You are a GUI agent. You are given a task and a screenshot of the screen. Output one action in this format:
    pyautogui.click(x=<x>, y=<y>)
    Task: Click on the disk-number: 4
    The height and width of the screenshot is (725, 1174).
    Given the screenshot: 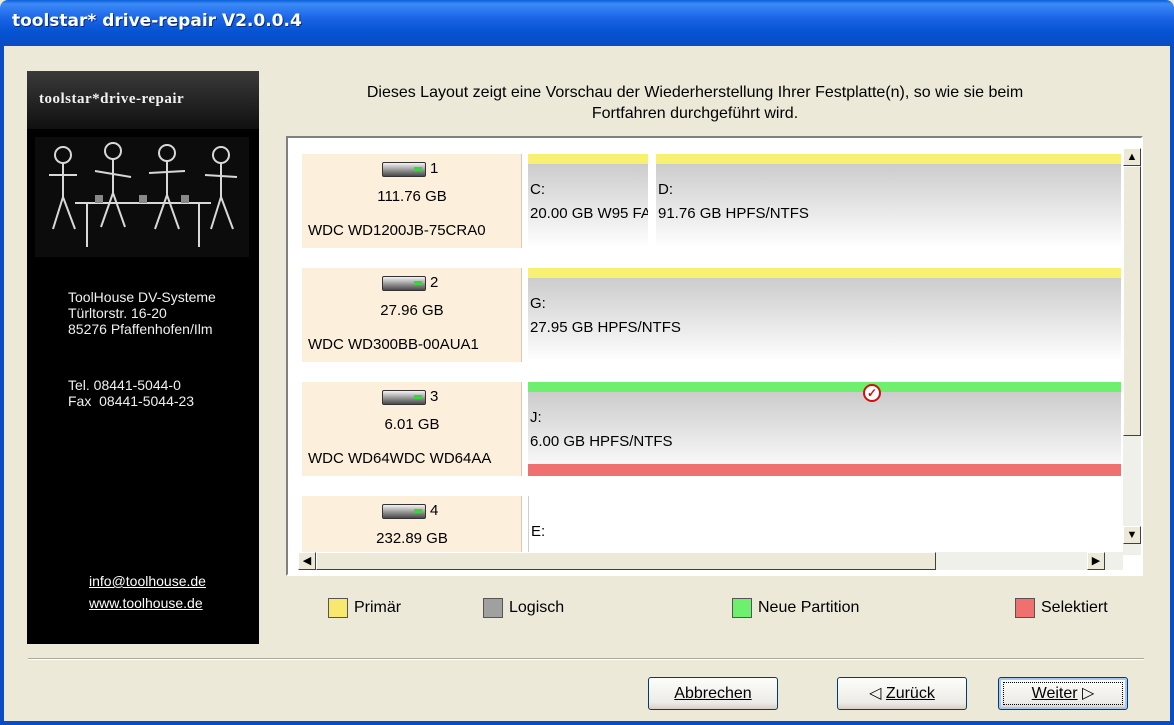 What is the action you would take?
    pyautogui.click(x=410, y=511)
    